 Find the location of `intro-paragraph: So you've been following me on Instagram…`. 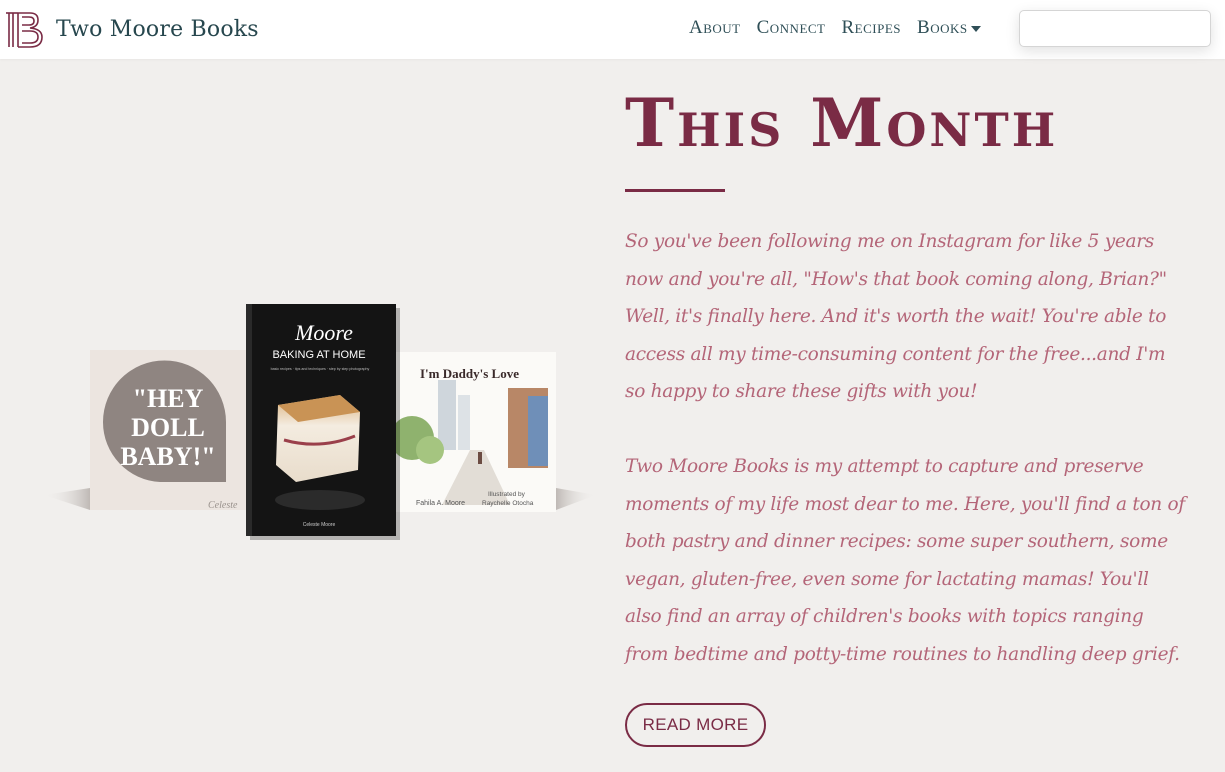

intro-paragraph: So you've been following me on Instagram… is located at coordinates (896, 316).